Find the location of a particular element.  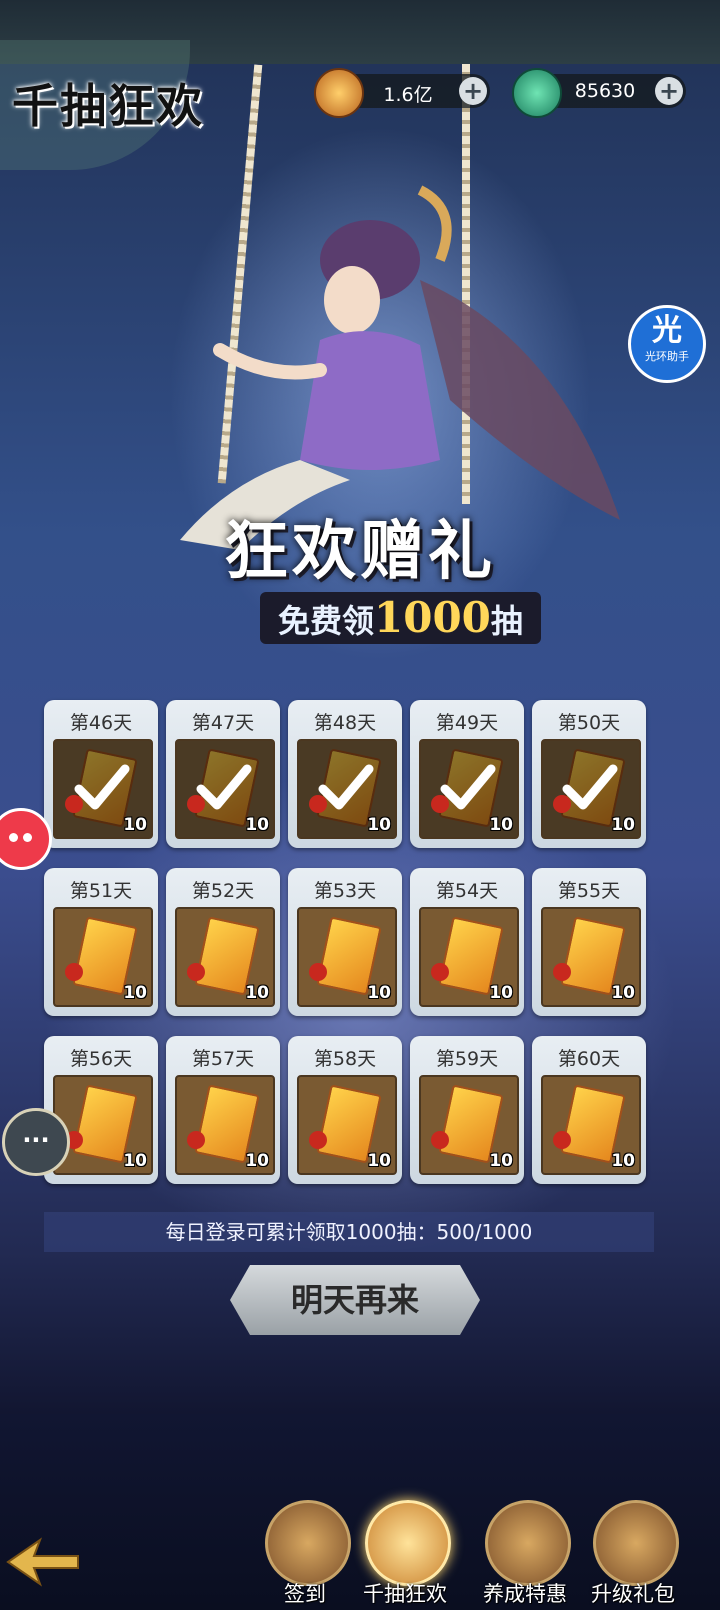

chat-bubble-button: ··· is located at coordinates (36, 1142).